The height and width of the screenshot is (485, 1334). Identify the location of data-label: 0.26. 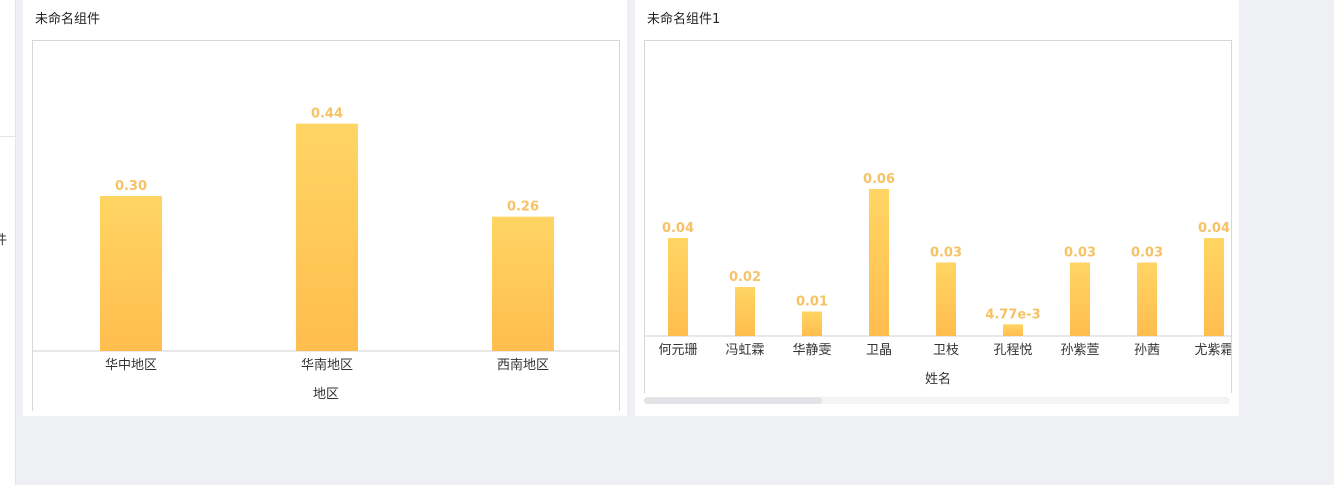
(523, 207).